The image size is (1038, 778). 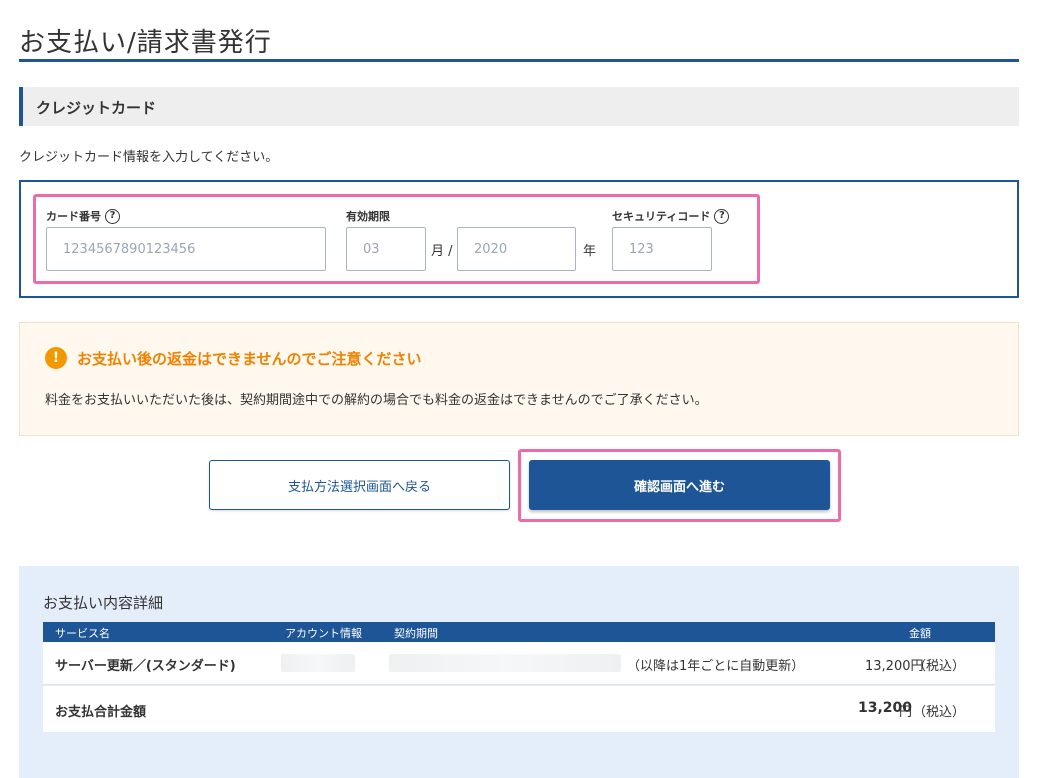 I want to click on title-divider, so click(x=519, y=60).